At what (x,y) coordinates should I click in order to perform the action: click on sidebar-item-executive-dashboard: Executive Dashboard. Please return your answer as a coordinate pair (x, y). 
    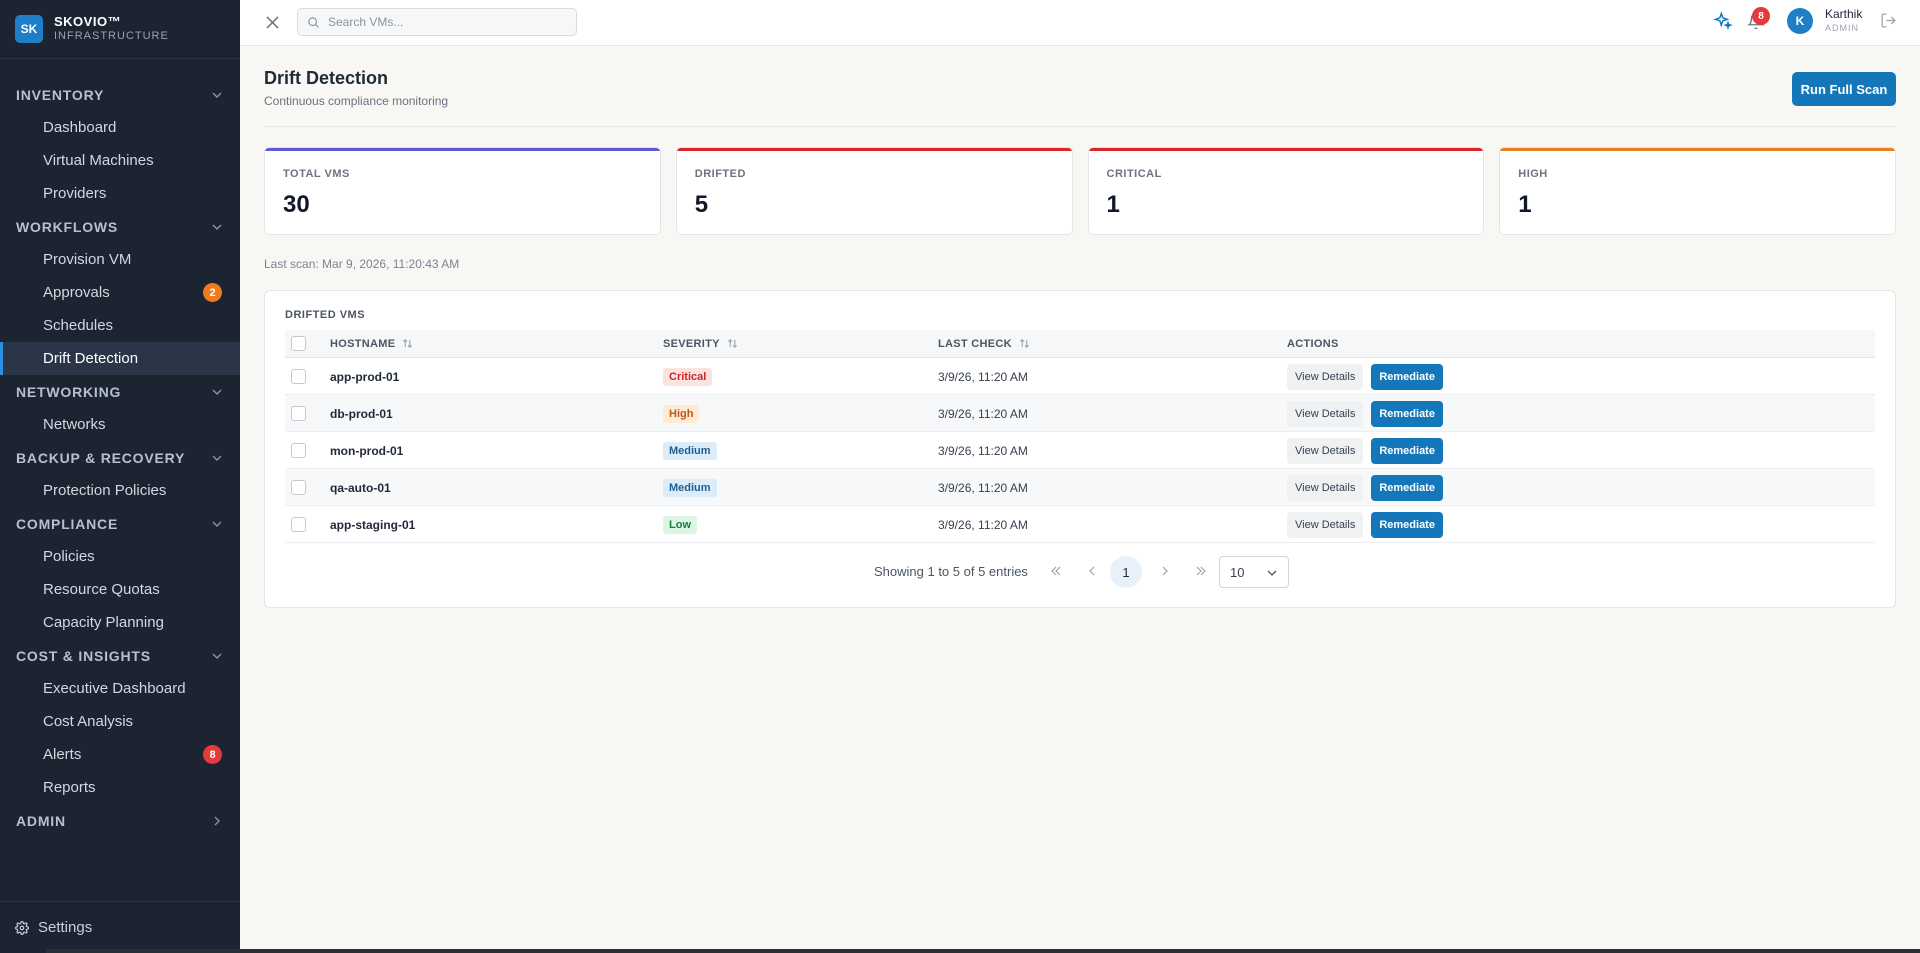
    Looking at the image, I should click on (120, 688).